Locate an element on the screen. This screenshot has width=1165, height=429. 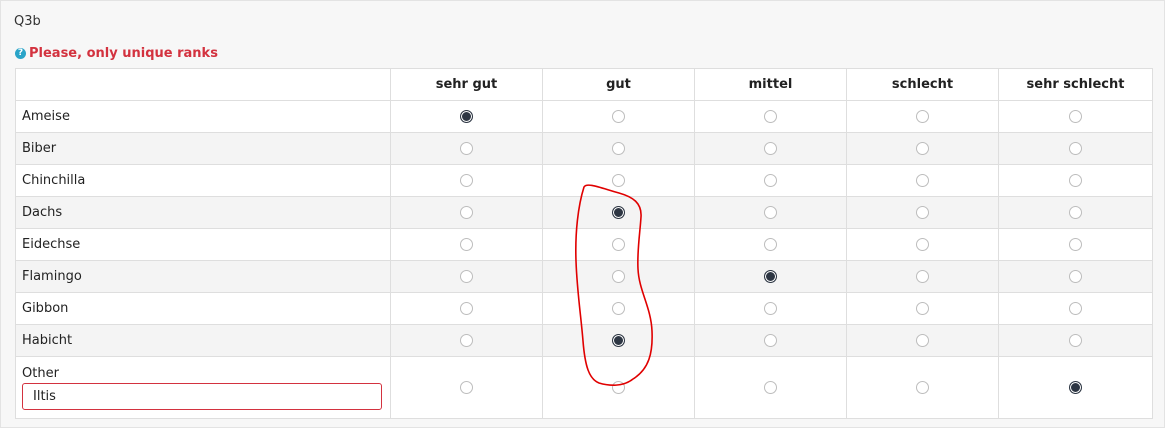
row-gibbon: Gibbon is located at coordinates (584, 308).